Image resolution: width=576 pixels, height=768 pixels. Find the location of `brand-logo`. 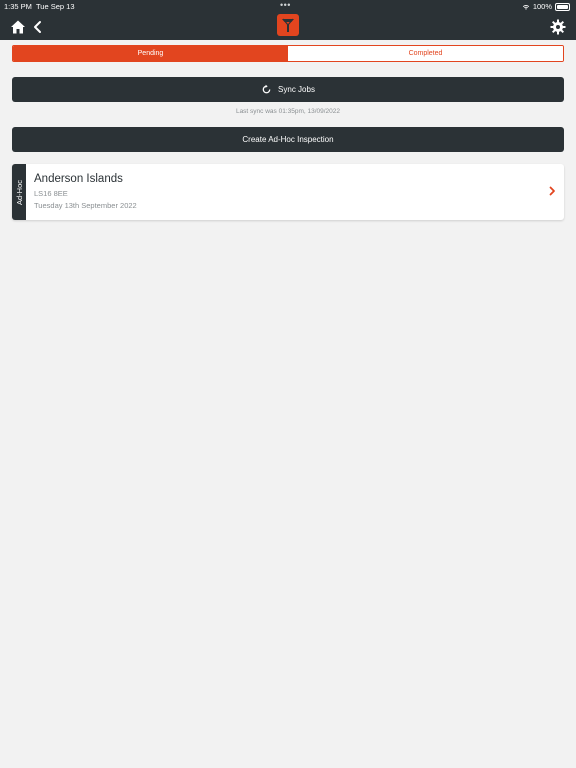

brand-logo is located at coordinates (288, 25).